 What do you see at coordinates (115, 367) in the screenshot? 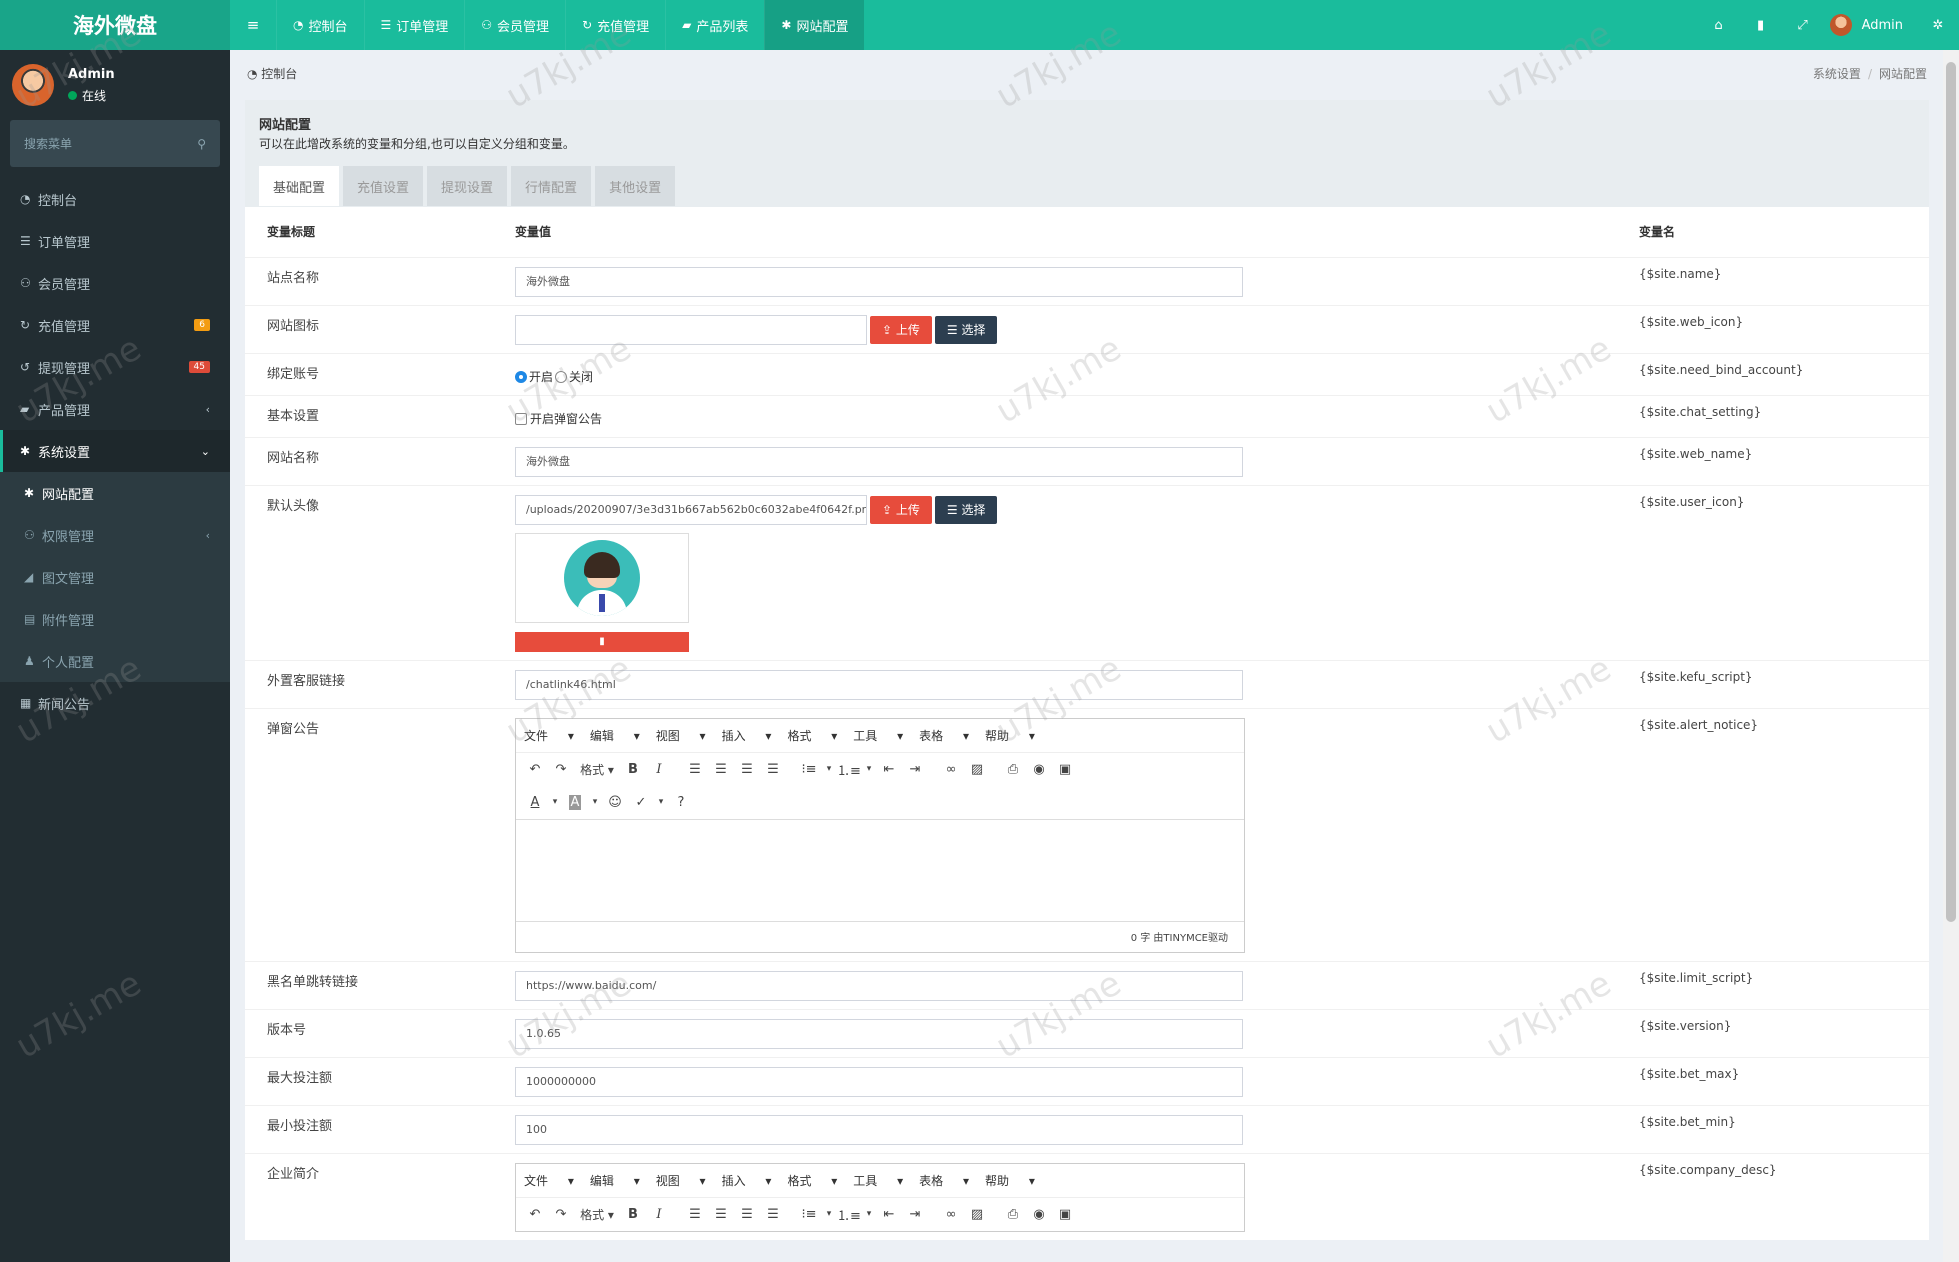
I see `sidebar-item: ↺ 提现管理 45` at bounding box center [115, 367].